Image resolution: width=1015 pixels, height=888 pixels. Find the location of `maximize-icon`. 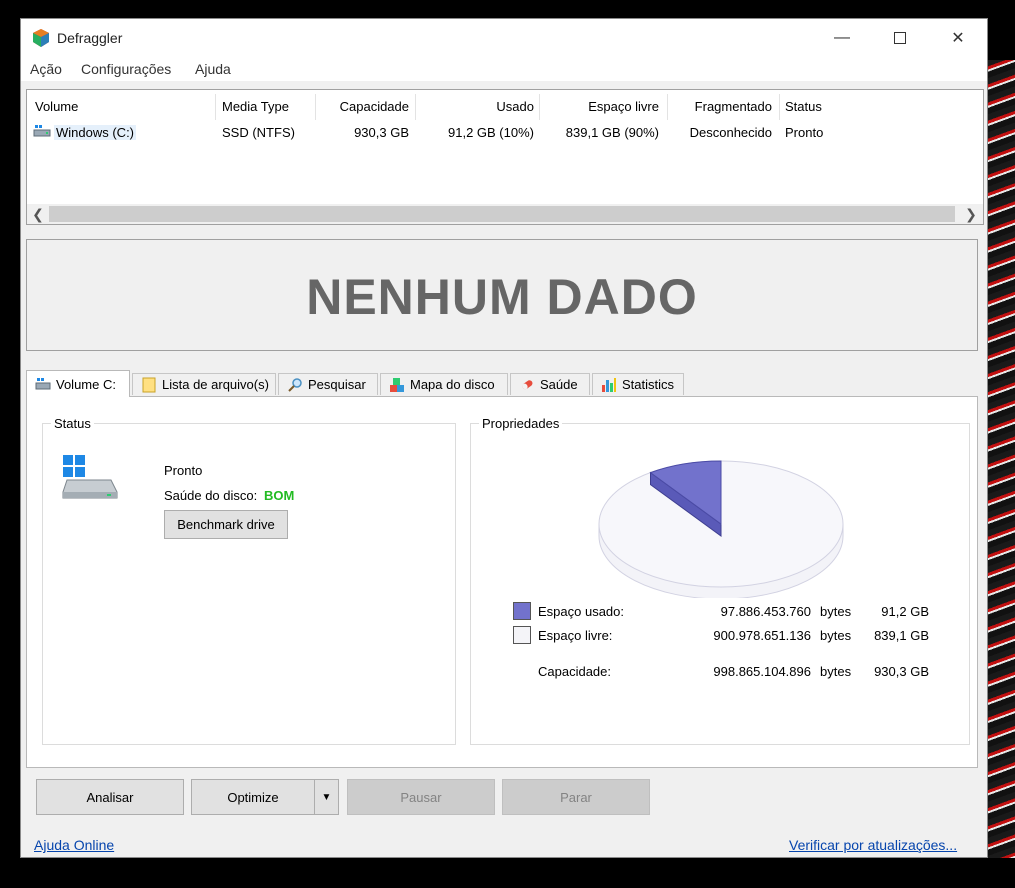

maximize-icon is located at coordinates (900, 38).